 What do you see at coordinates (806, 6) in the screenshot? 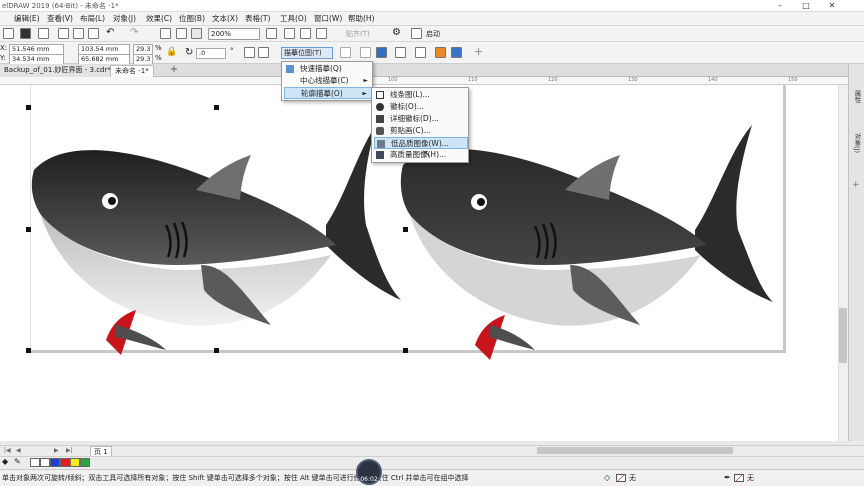
I see `maximize-button: □` at bounding box center [806, 6].